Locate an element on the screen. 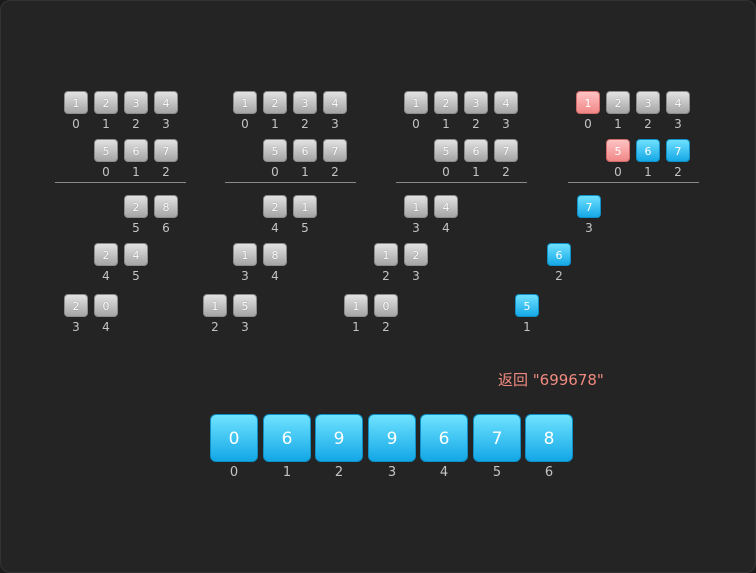 This screenshot has height=573, width=756. panel2-num1-index-label: 2 is located at coordinates (476, 124).